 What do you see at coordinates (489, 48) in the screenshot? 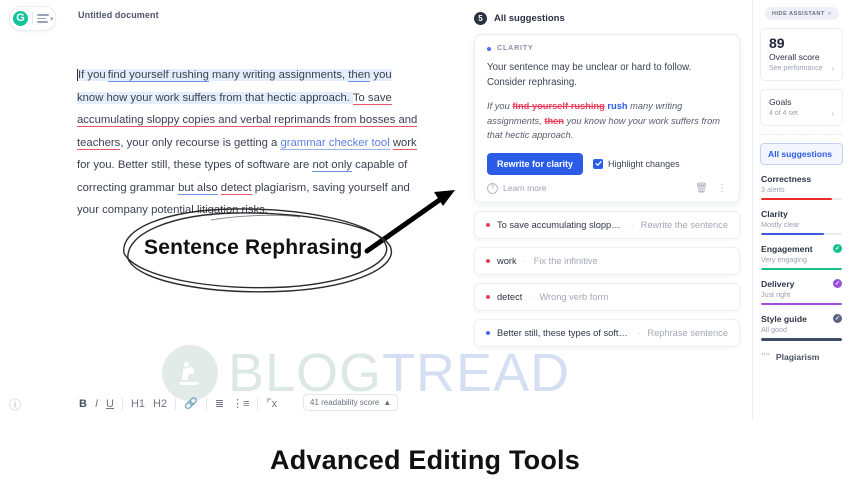
I see `category-dot-icon` at bounding box center [489, 48].